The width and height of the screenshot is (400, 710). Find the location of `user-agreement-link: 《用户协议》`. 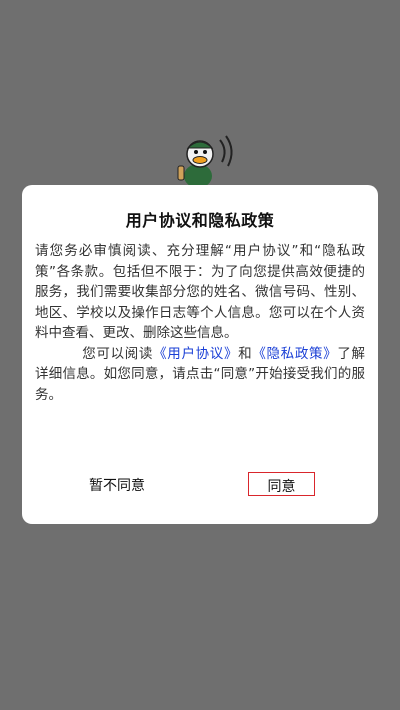

user-agreement-link: 《用户协议》 is located at coordinates (195, 354).